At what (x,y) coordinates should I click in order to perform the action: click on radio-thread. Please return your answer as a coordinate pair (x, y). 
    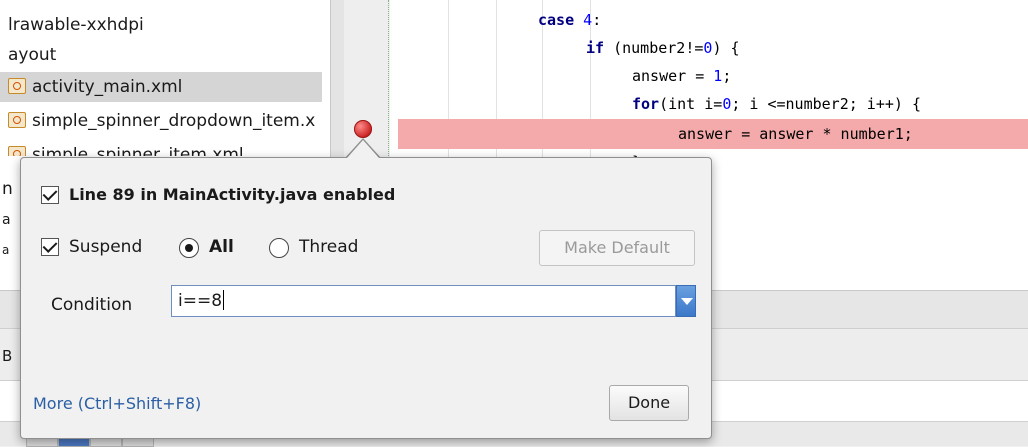
    Looking at the image, I should click on (279, 248).